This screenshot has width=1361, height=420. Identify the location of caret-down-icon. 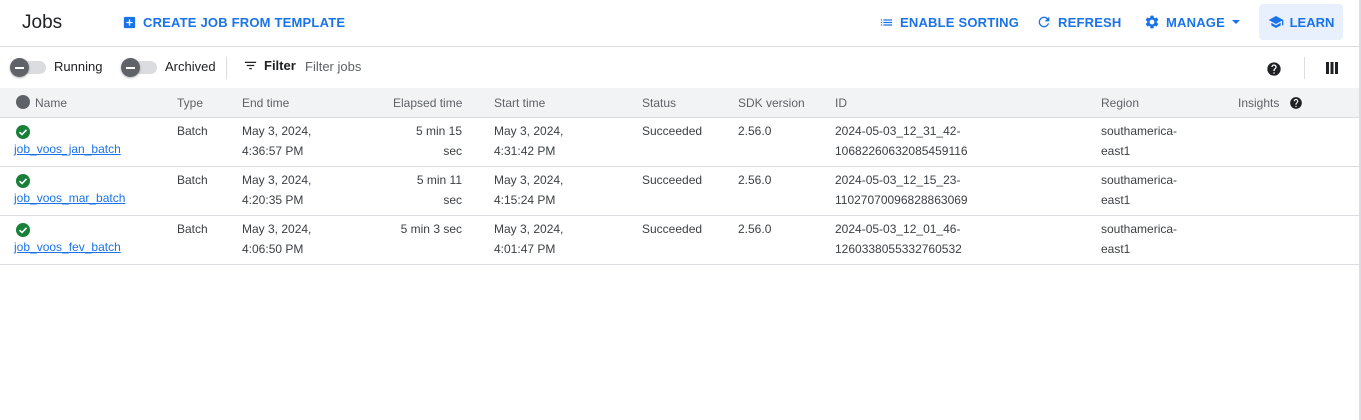
(1235, 22).